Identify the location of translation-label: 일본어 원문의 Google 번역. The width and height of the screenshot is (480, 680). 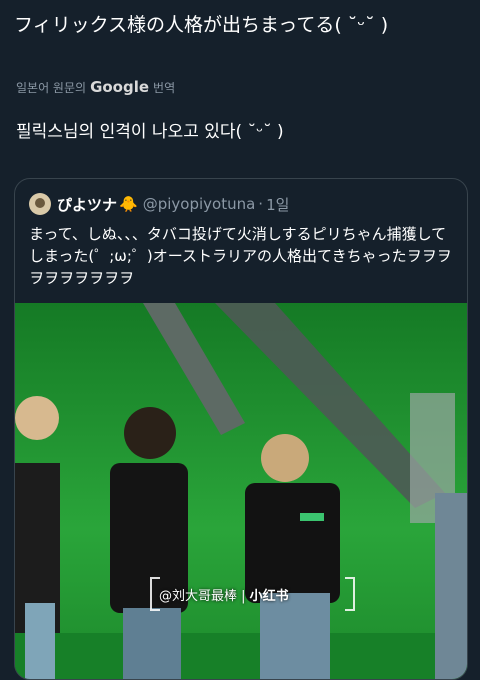
(95, 87).